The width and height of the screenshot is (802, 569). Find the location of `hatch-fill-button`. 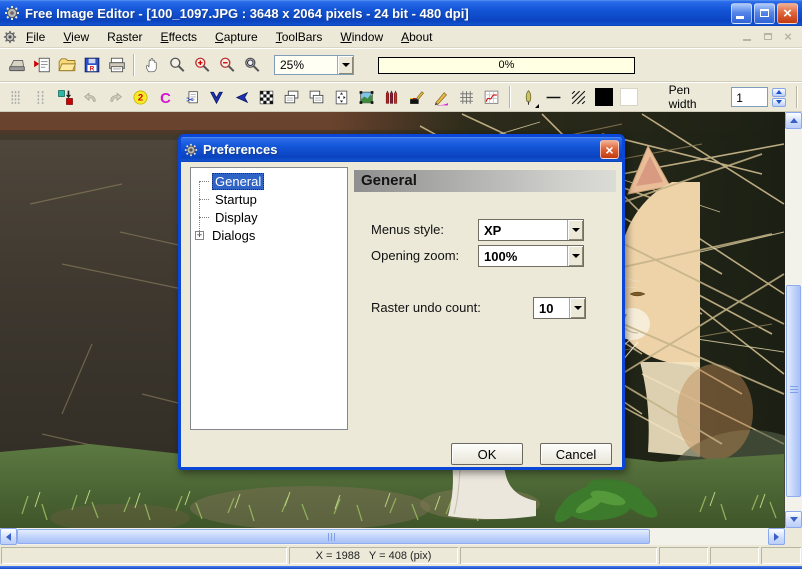

hatch-fill-button is located at coordinates (578, 97).